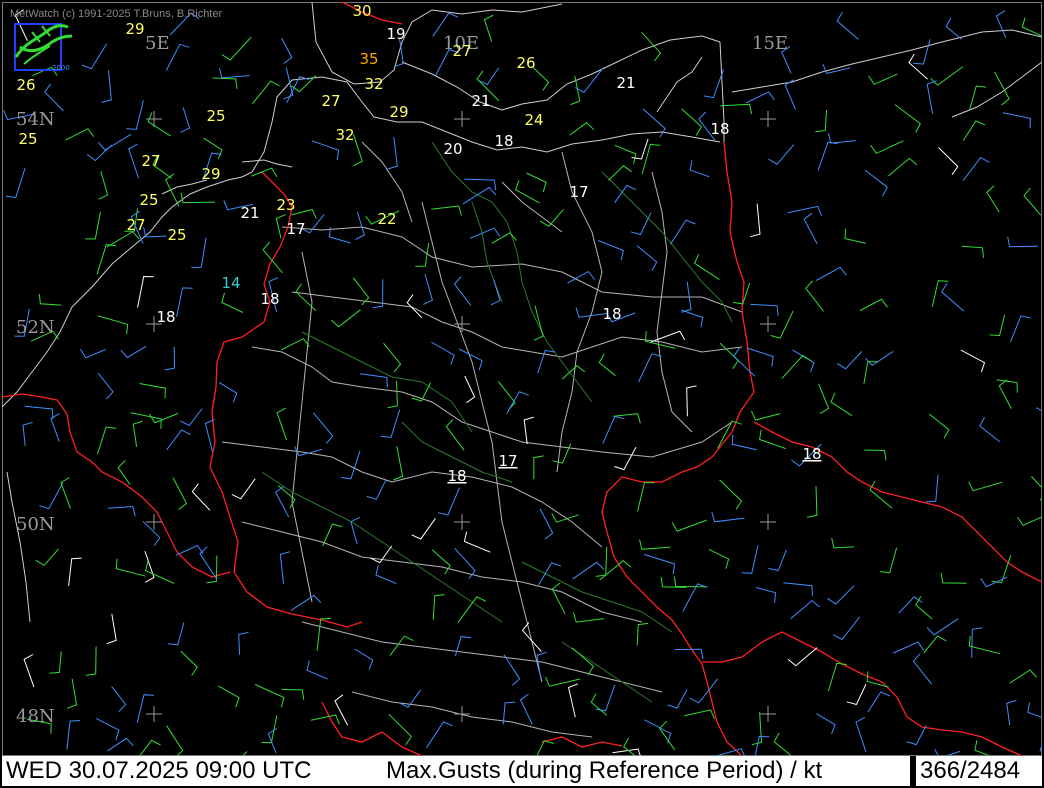 The width and height of the screenshot is (1044, 788). Describe the element at coordinates (157, 43) in the screenshot. I see `coord-label-5e: 5E` at that location.